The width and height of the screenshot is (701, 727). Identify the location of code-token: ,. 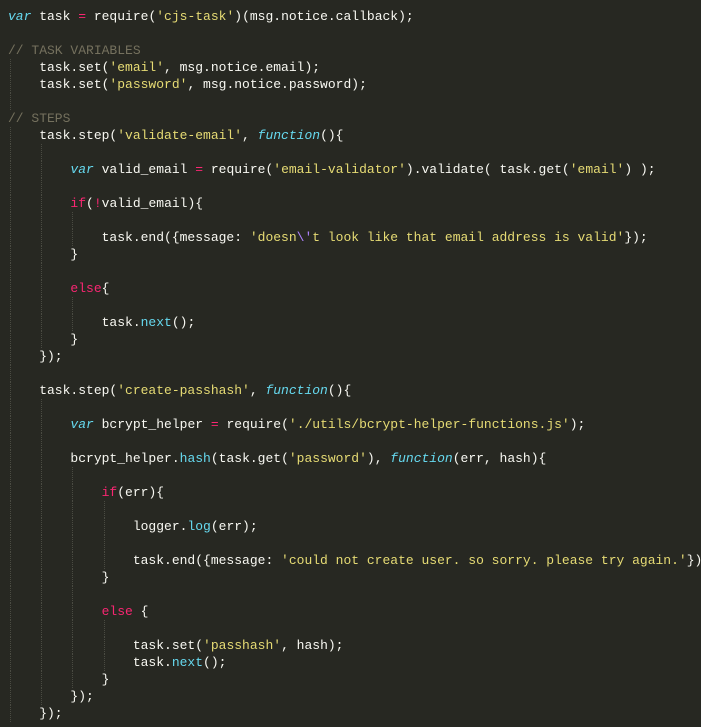
(257, 390).